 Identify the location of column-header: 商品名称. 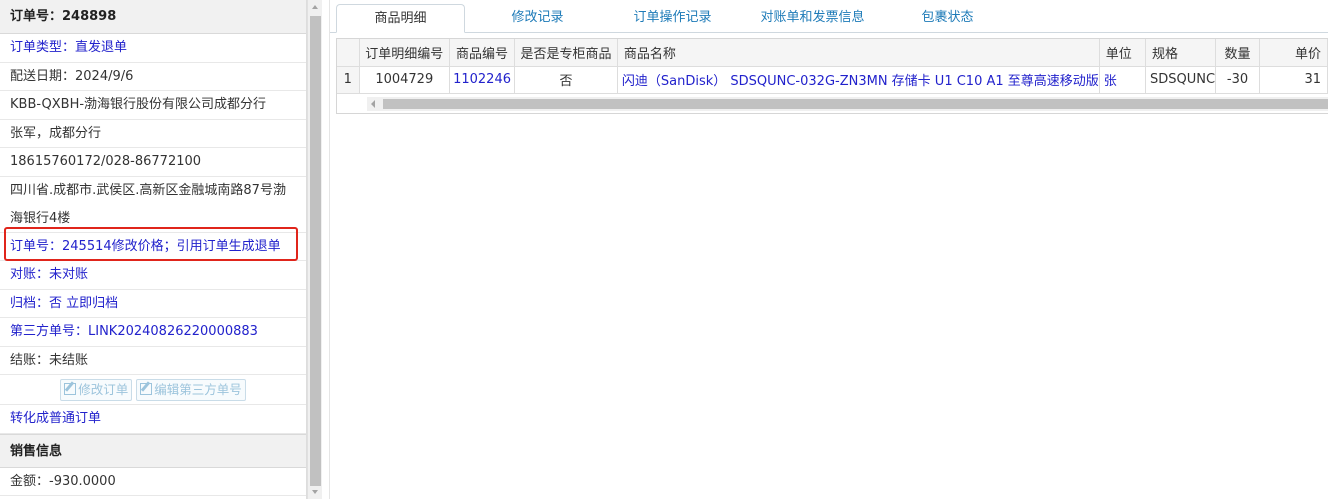
(858, 53).